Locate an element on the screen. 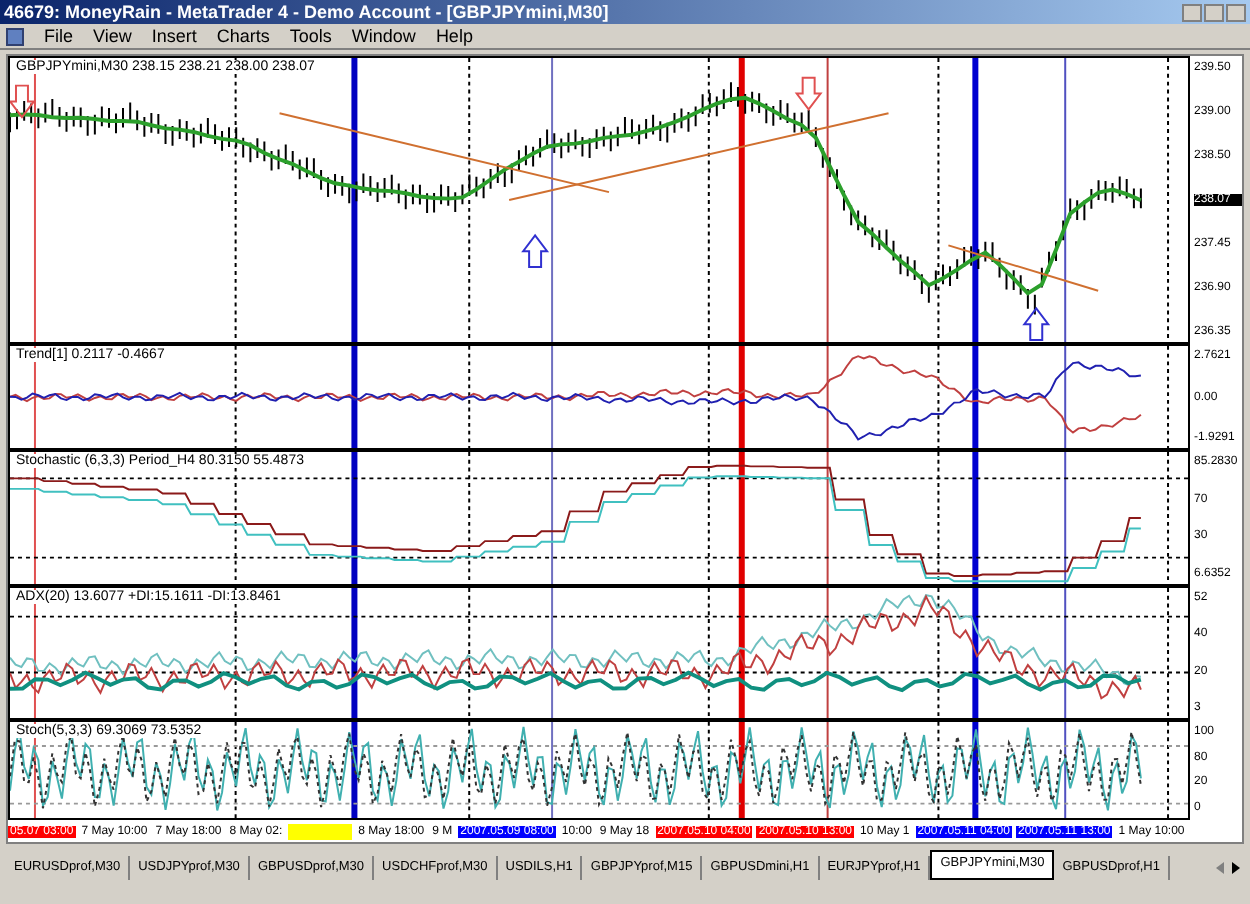 The height and width of the screenshot is (904, 1250). menu-item: Help is located at coordinates (454, 36).